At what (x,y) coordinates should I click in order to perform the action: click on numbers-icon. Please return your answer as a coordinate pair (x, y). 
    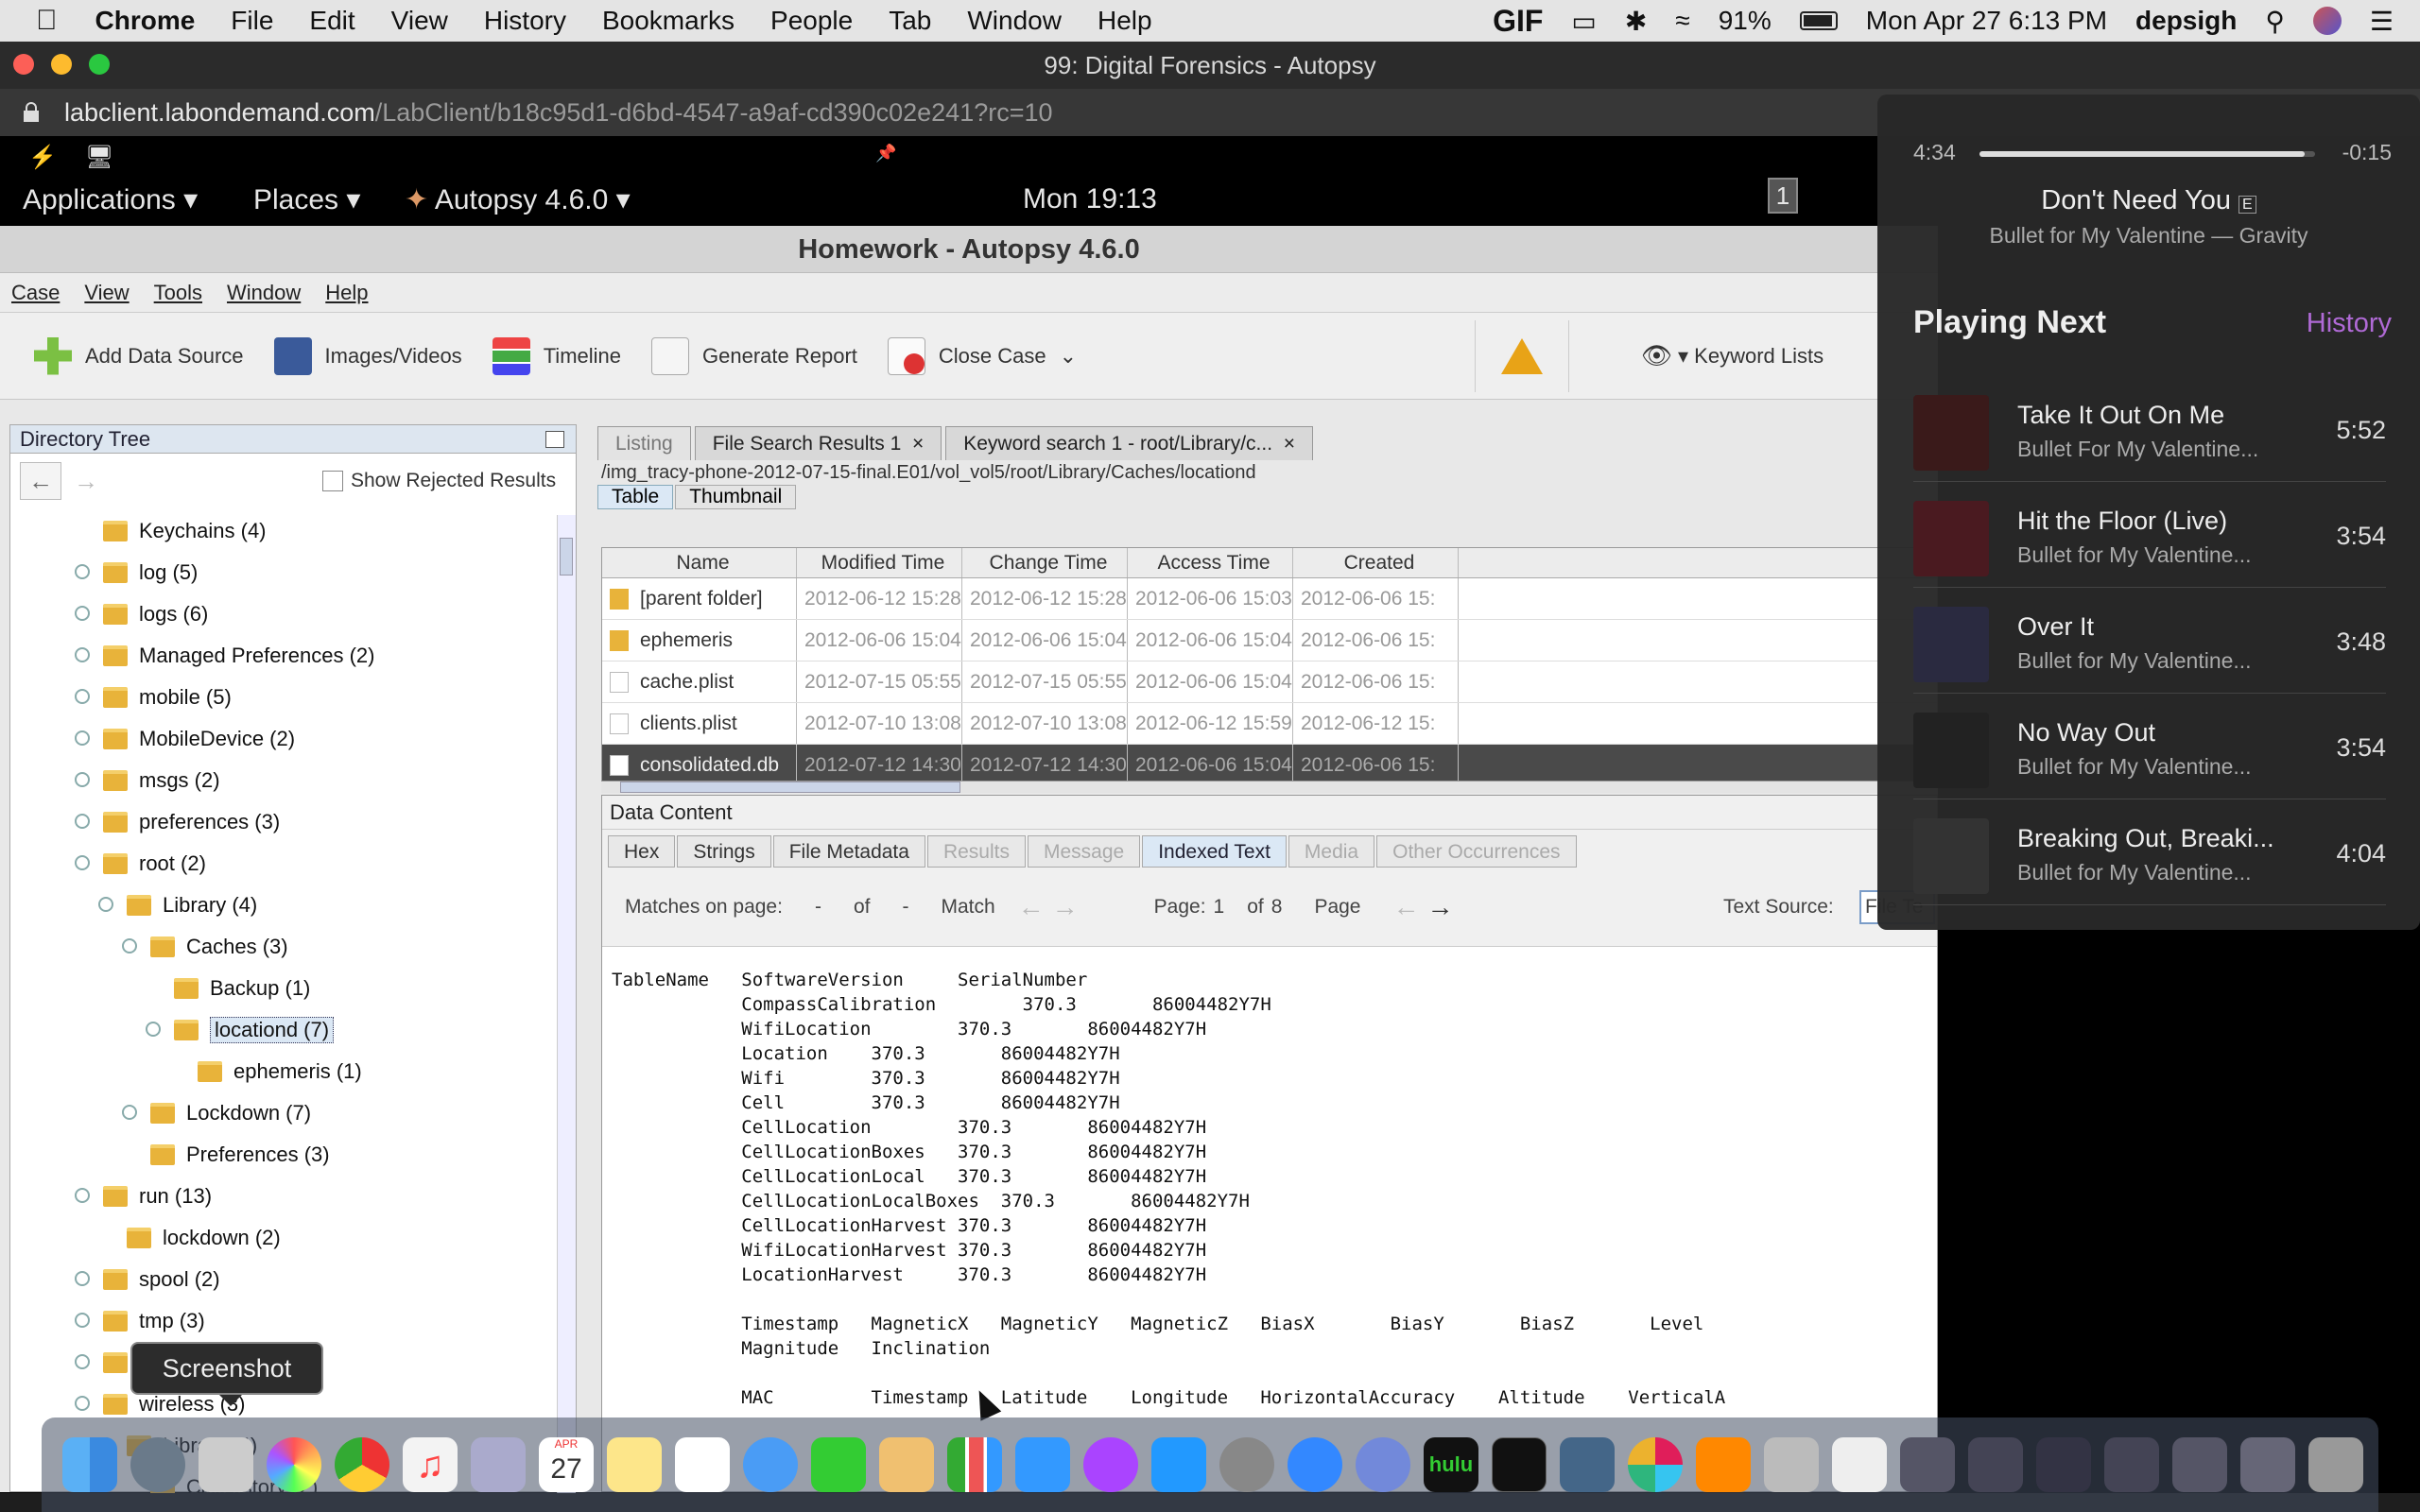
    Looking at the image, I should click on (975, 1464).